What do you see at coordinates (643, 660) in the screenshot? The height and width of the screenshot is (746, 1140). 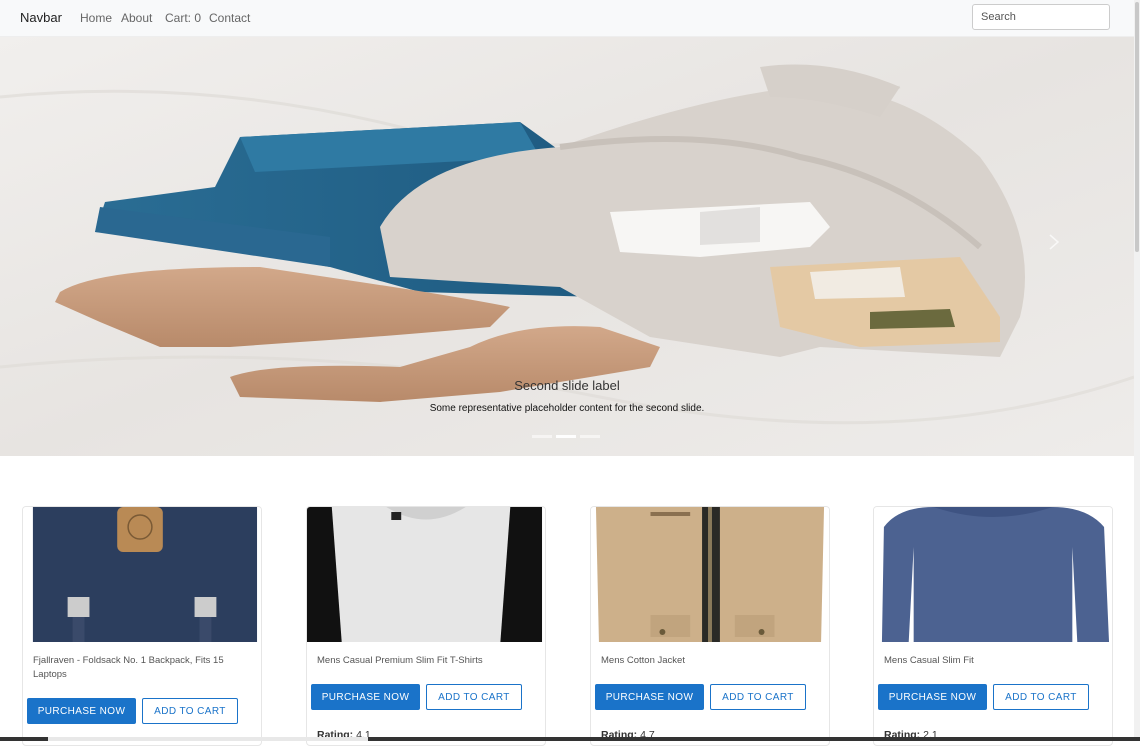 I see `product-title: Mens Cotton Jacket` at bounding box center [643, 660].